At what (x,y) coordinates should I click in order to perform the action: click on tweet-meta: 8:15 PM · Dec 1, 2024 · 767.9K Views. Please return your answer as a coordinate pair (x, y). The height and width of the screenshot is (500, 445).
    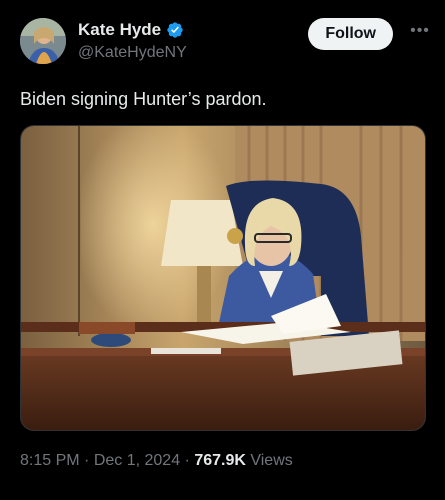
    Looking at the image, I should click on (156, 461).